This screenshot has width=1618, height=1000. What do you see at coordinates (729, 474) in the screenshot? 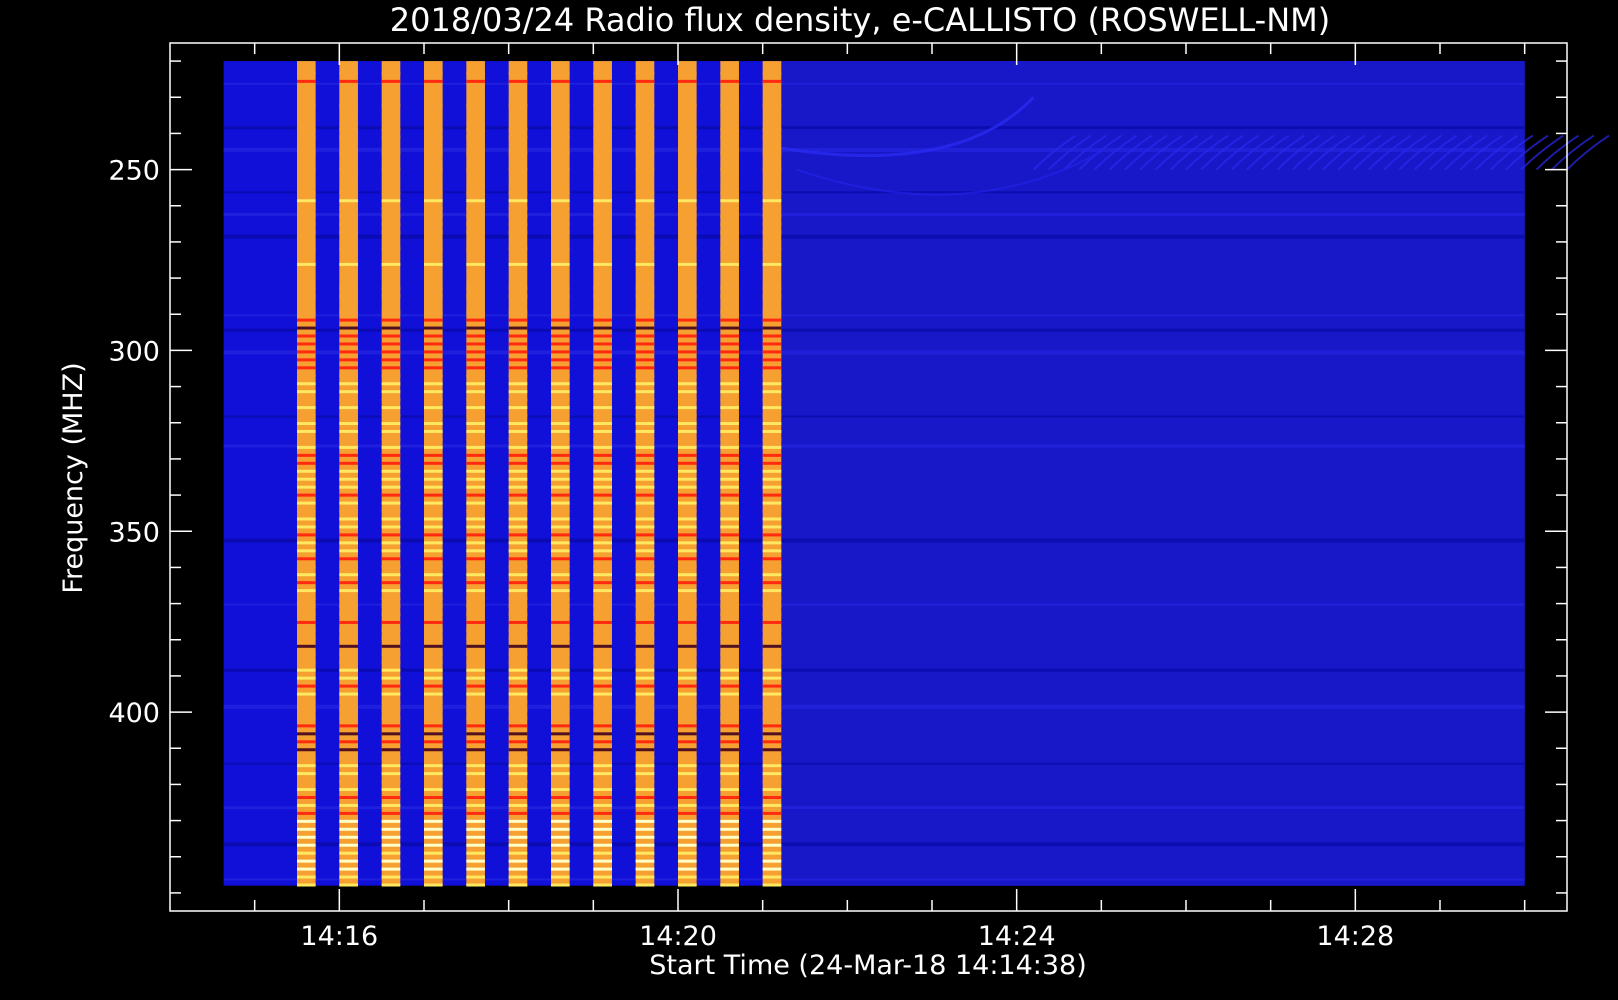
I see `burst-stripe` at bounding box center [729, 474].